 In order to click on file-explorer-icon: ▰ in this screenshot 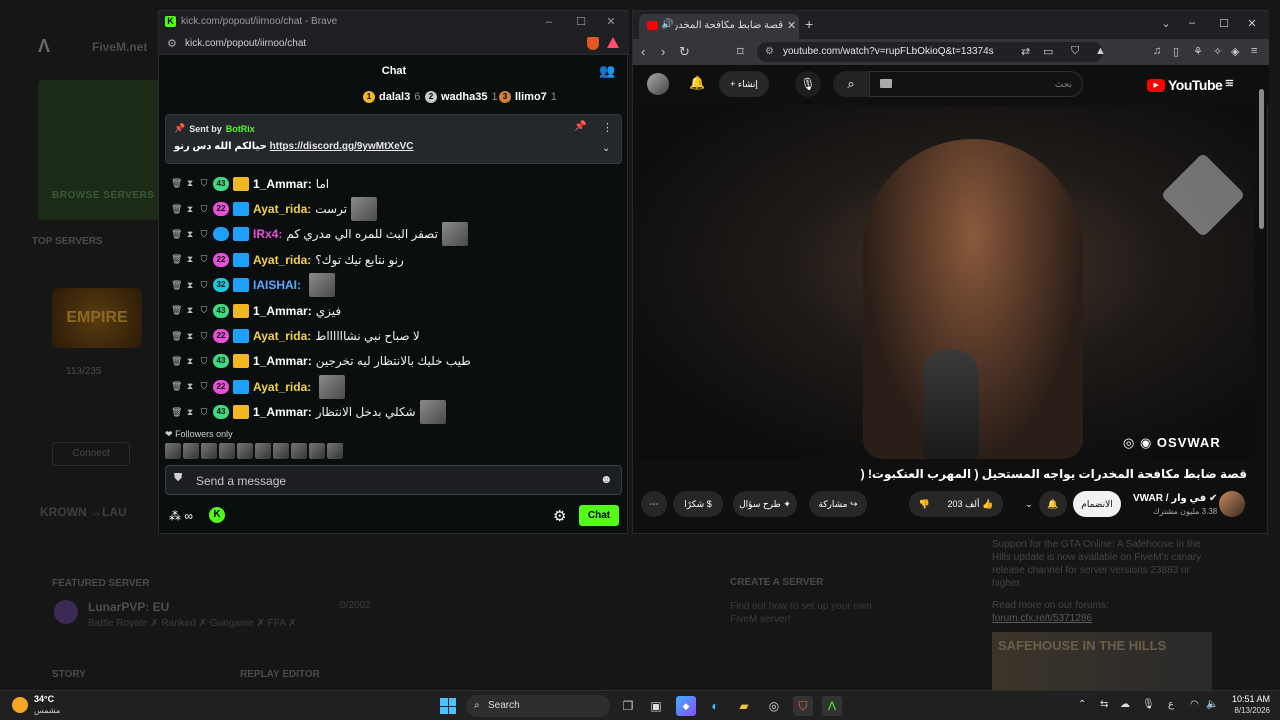, I will do `click(744, 706)`.